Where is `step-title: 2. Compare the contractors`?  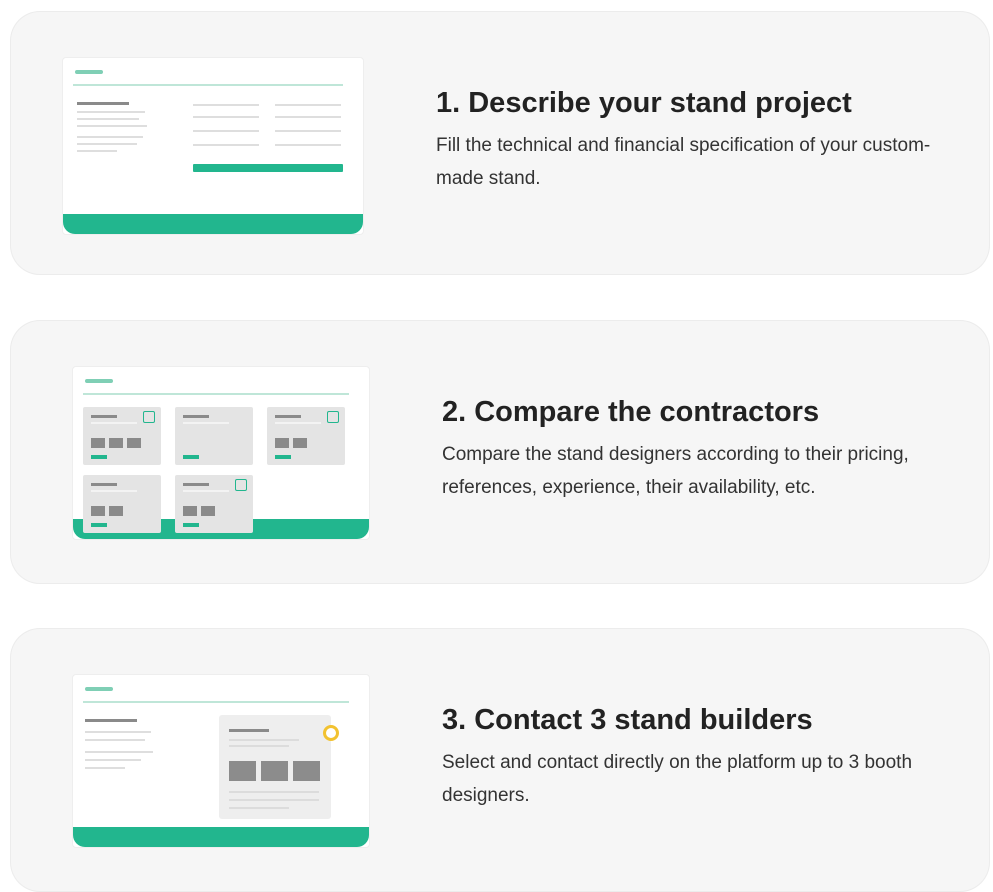
step-title: 2. Compare the contractors is located at coordinates (631, 412).